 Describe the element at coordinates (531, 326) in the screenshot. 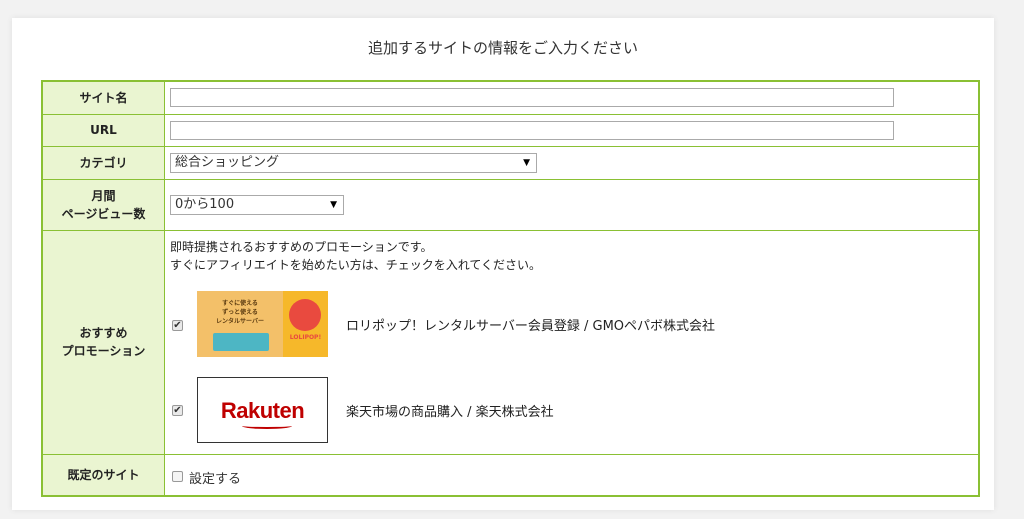

I see `lolipop-promotion-label: ロリポップ！レンタルサーバー会員登録 / GMOペパボ株式会社` at that location.